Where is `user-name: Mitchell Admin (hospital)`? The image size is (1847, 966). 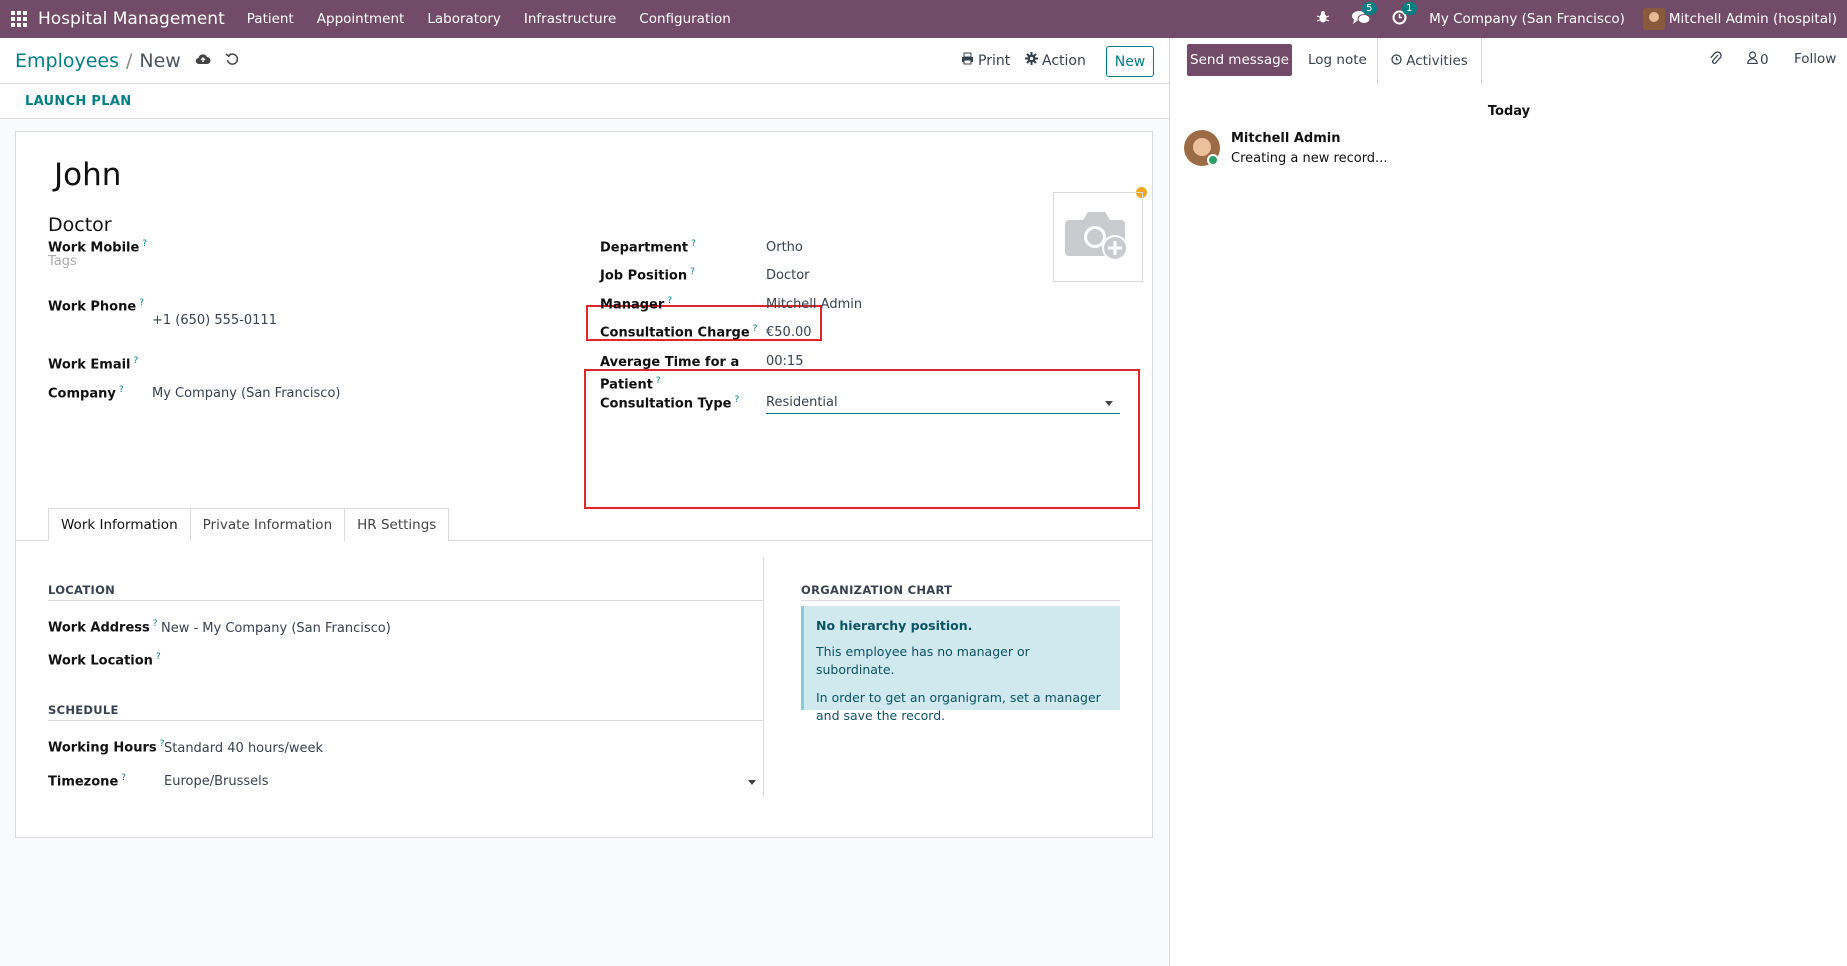 user-name: Mitchell Admin (hospital) is located at coordinates (1752, 19).